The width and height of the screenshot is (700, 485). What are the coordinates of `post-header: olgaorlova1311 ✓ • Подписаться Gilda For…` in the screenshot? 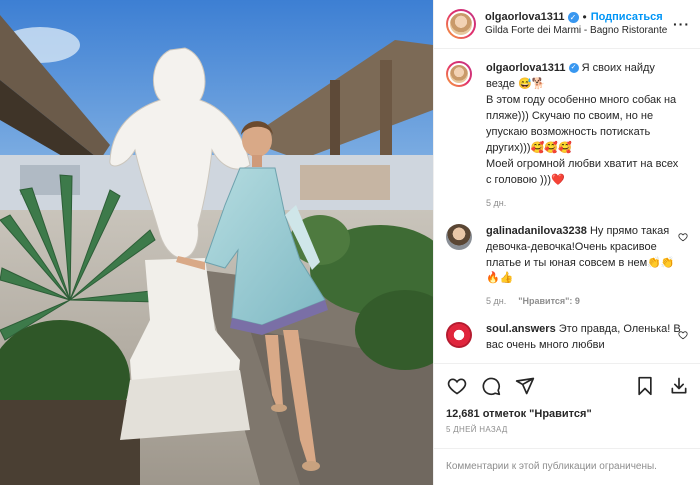 It's located at (567, 25).